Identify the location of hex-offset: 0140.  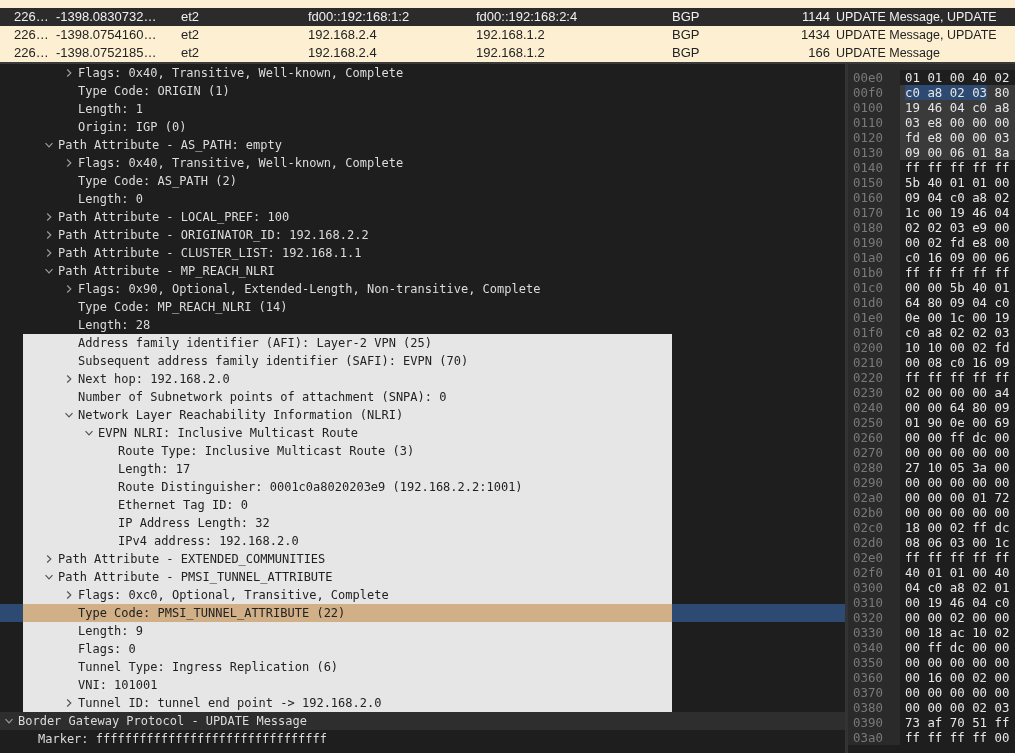
(874, 167).